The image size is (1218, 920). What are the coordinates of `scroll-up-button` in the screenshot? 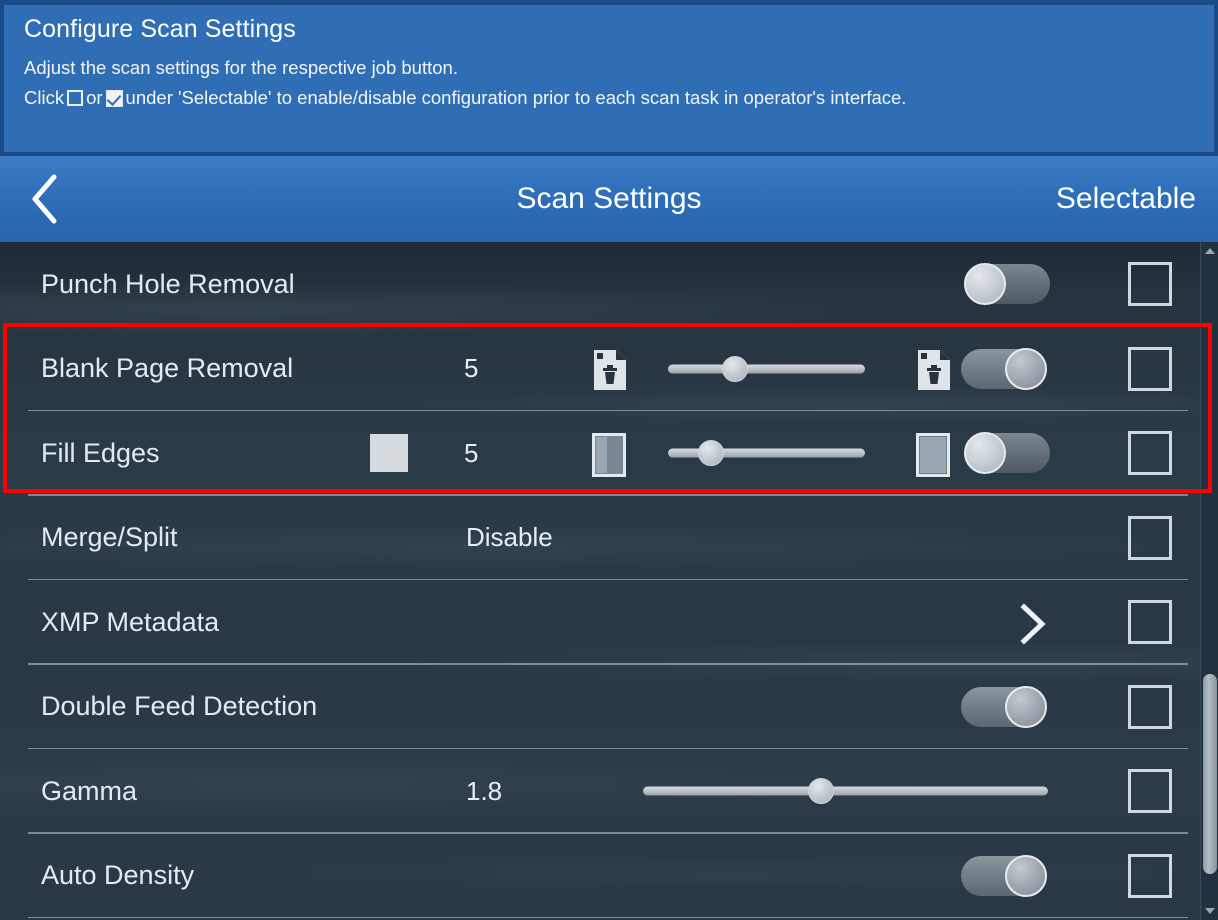 It's located at (1209, 251).